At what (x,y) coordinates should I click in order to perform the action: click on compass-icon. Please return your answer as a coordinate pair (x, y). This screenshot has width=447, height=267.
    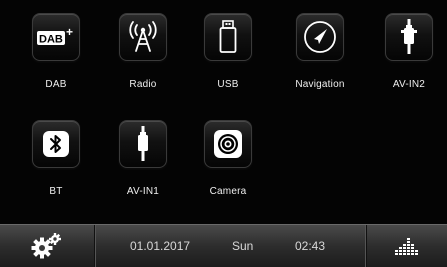
    Looking at the image, I should click on (320, 37).